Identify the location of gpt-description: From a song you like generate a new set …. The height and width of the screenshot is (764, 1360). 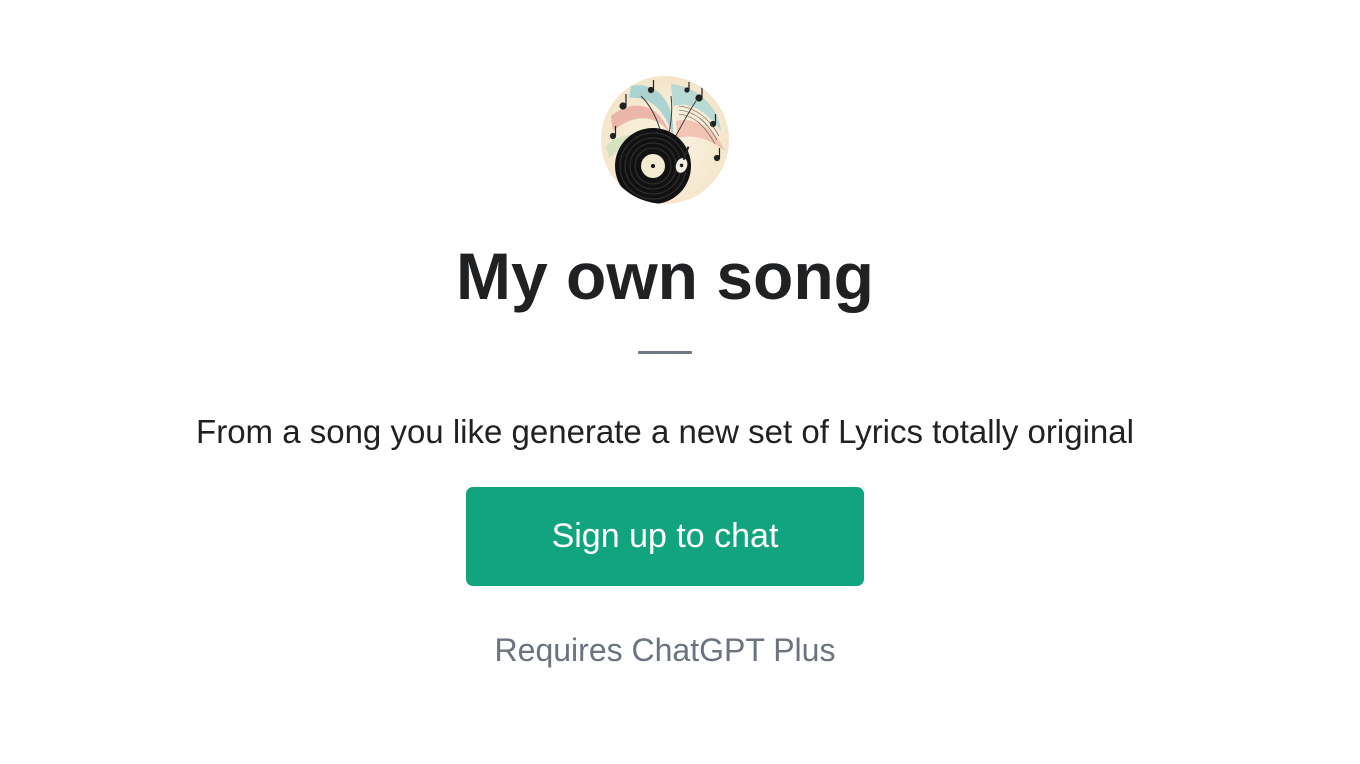
(665, 431).